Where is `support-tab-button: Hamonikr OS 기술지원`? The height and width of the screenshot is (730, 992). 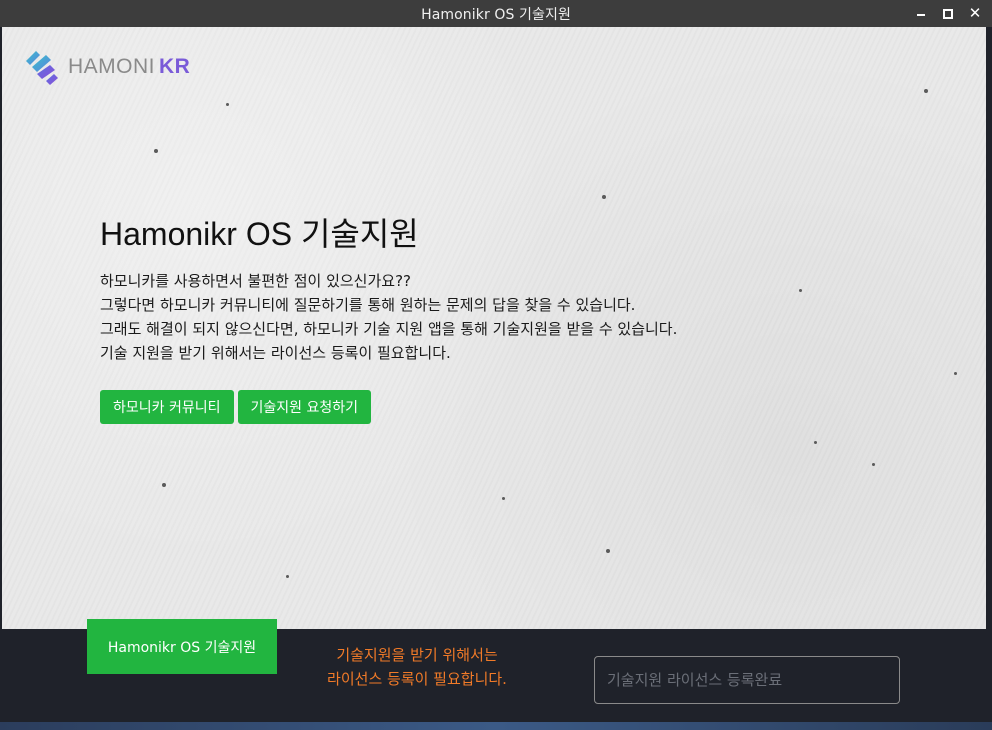
support-tab-button: Hamonikr OS 기술지원 is located at coordinates (182, 646).